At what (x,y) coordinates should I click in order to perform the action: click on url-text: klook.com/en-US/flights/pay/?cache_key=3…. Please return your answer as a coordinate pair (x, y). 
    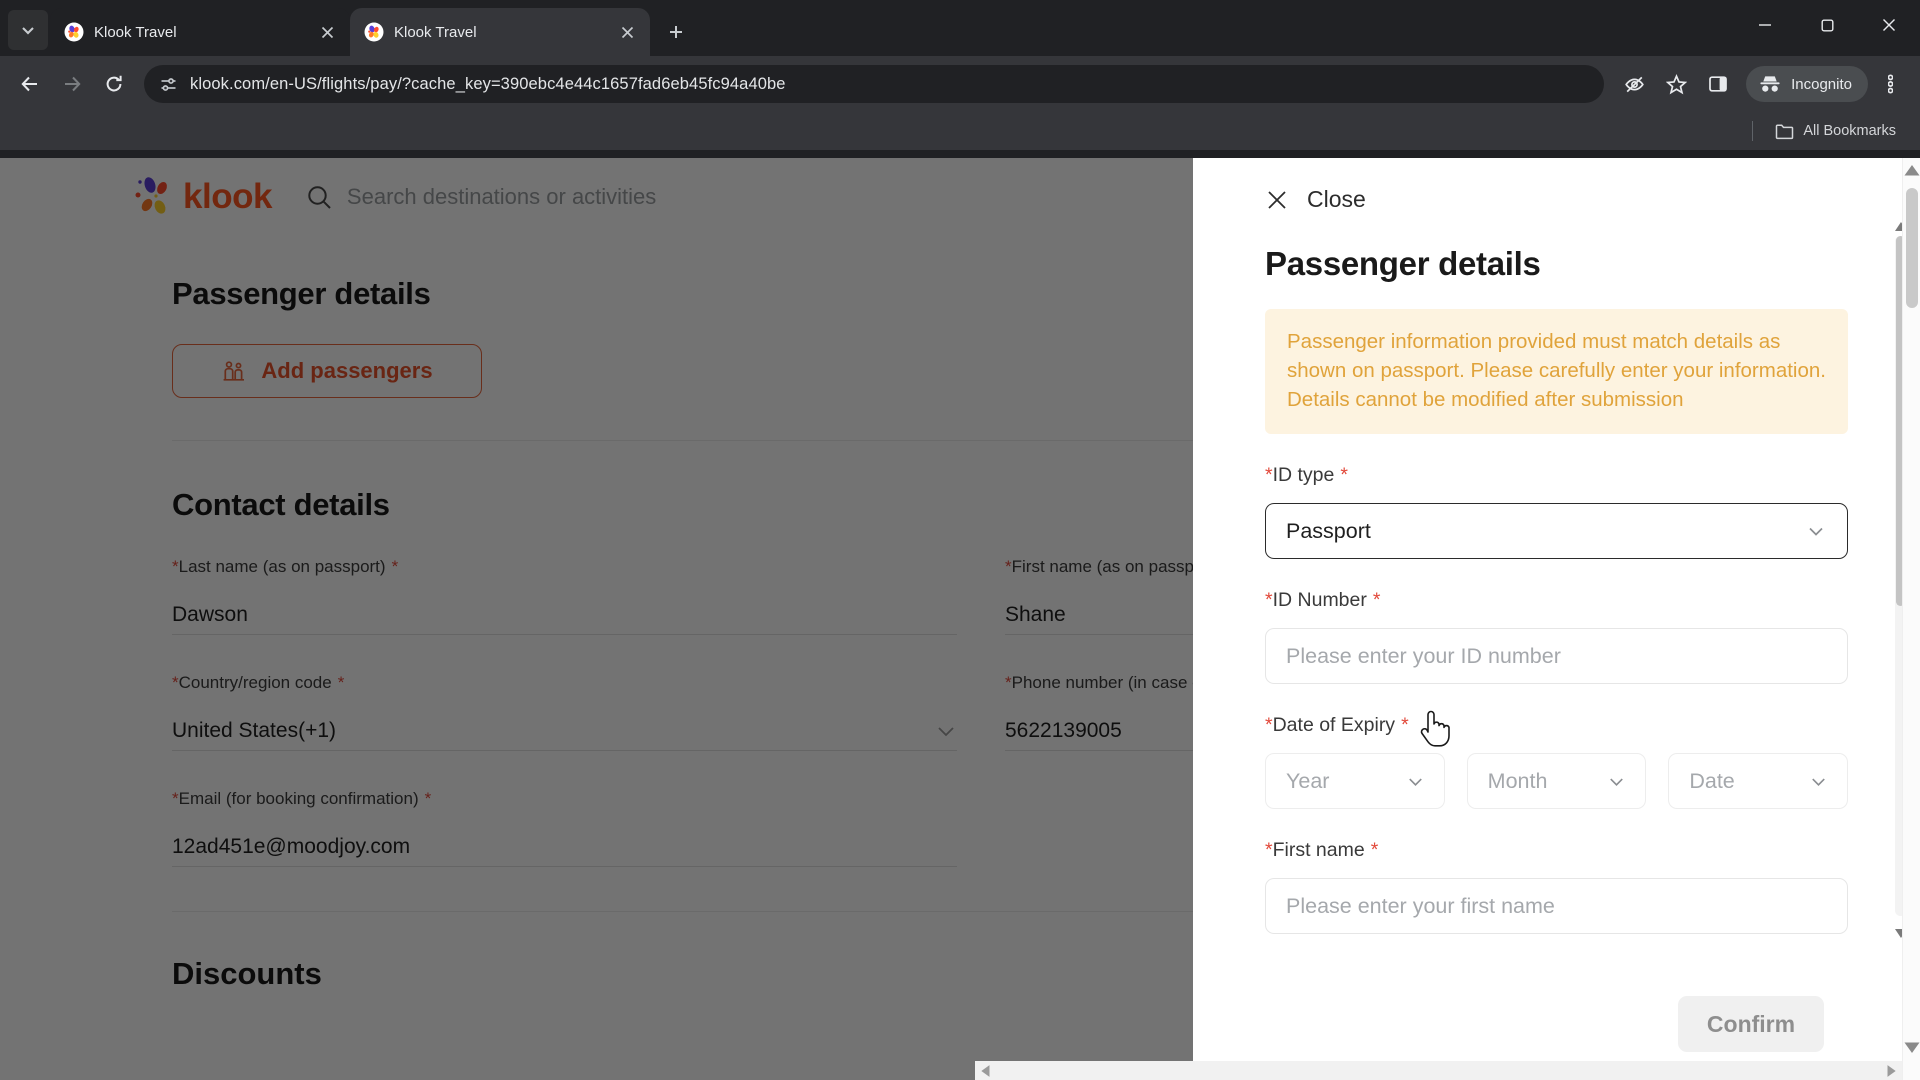
    Looking at the image, I should click on (488, 83).